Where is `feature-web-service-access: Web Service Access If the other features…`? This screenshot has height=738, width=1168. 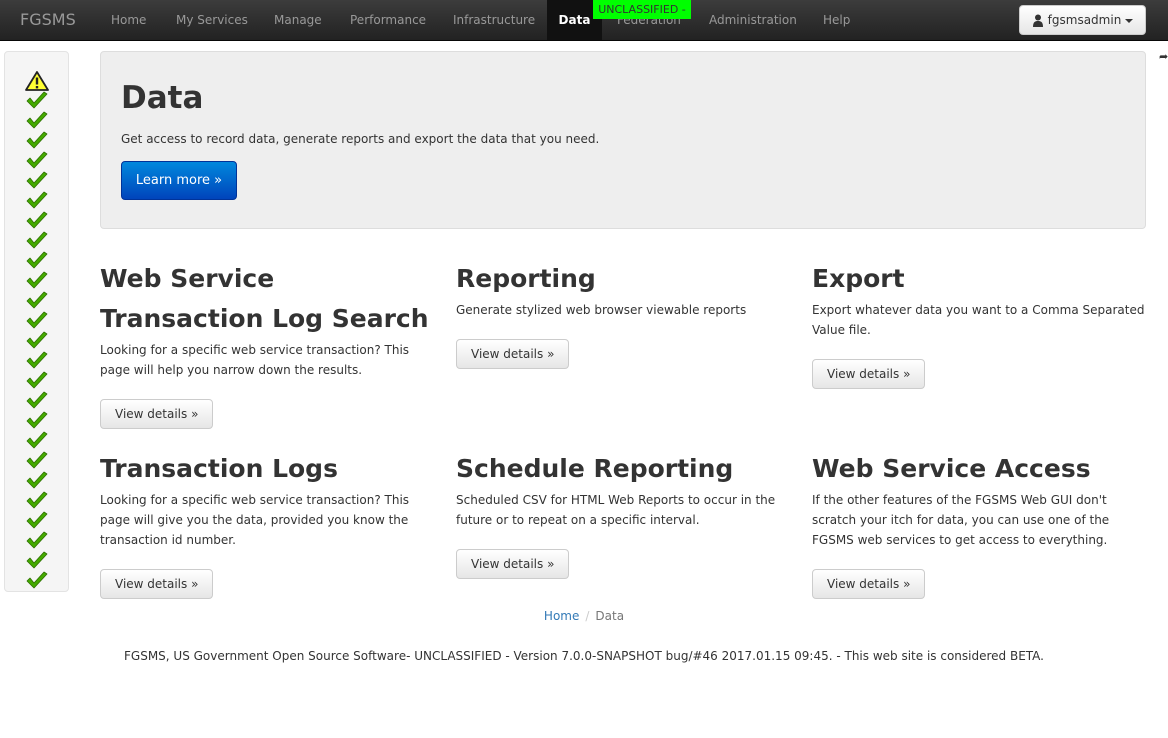 feature-web-service-access: Web Service Access If the other features… is located at coordinates (979, 499).